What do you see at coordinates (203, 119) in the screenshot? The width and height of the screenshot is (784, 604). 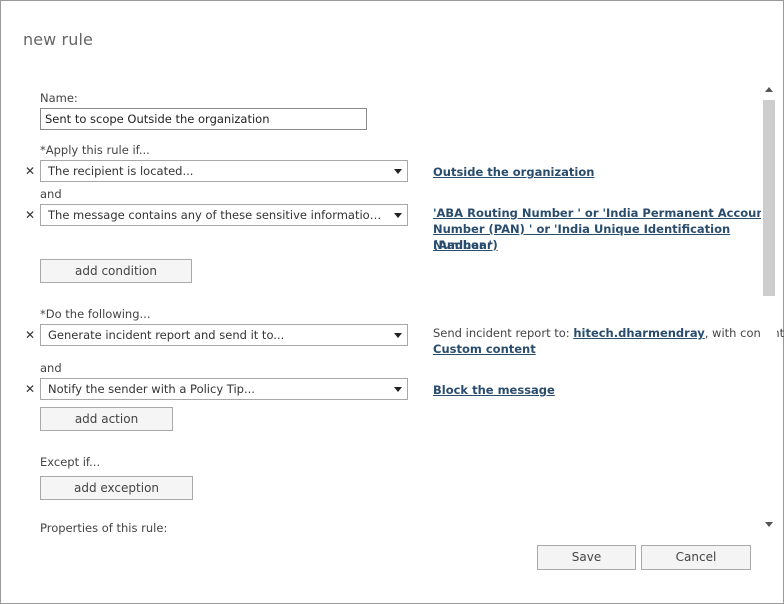 I see `name-input: Sent to scope Outside the organization` at bounding box center [203, 119].